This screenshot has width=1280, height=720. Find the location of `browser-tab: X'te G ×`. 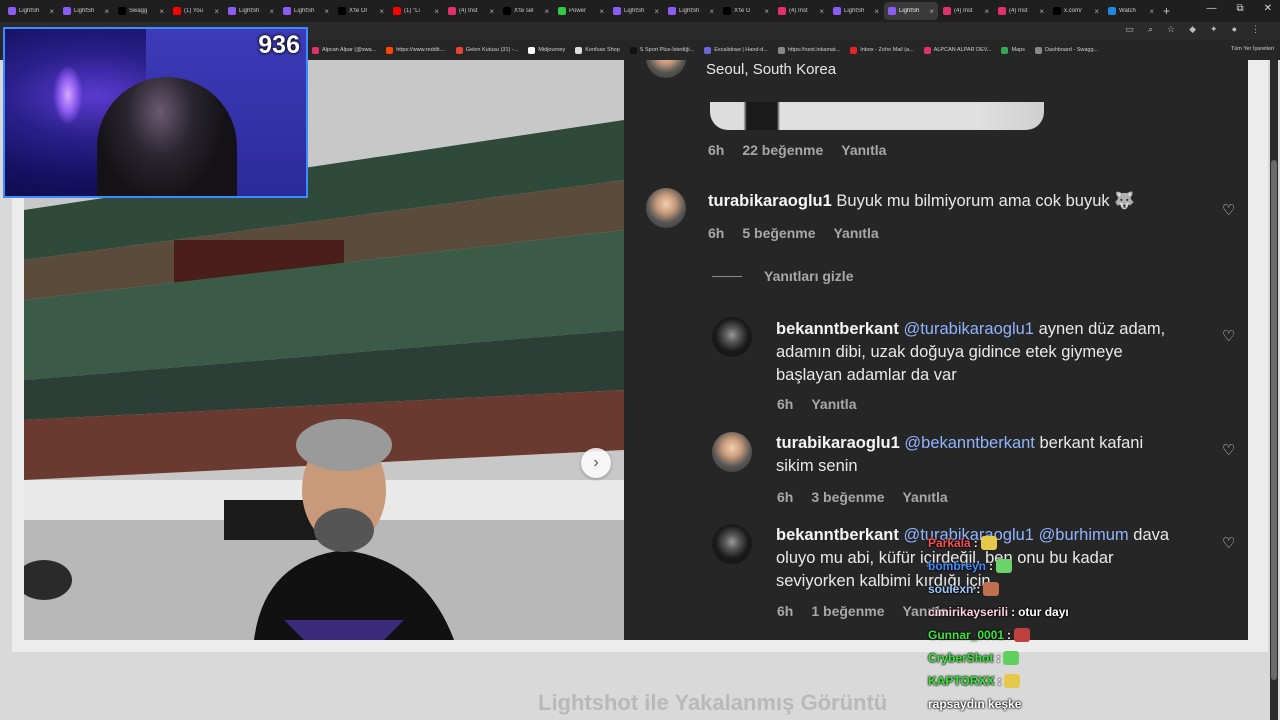

browser-tab: X'te G × is located at coordinates (746, 11).